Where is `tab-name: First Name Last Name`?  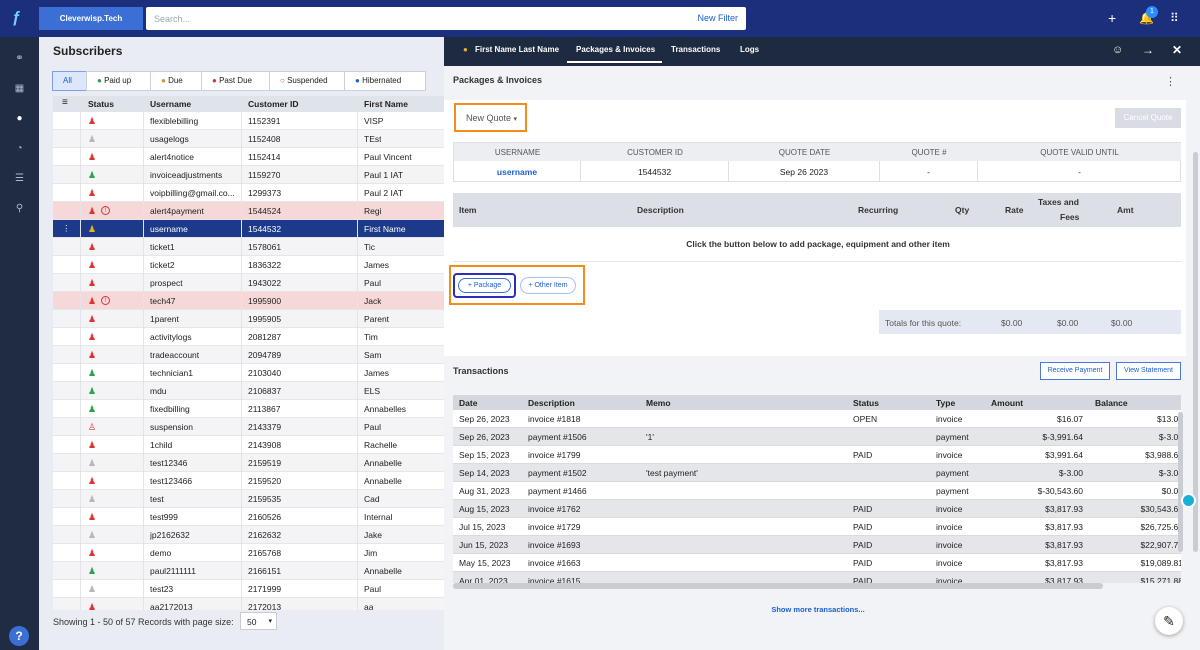
tab-name: First Name Last Name is located at coordinates (517, 49).